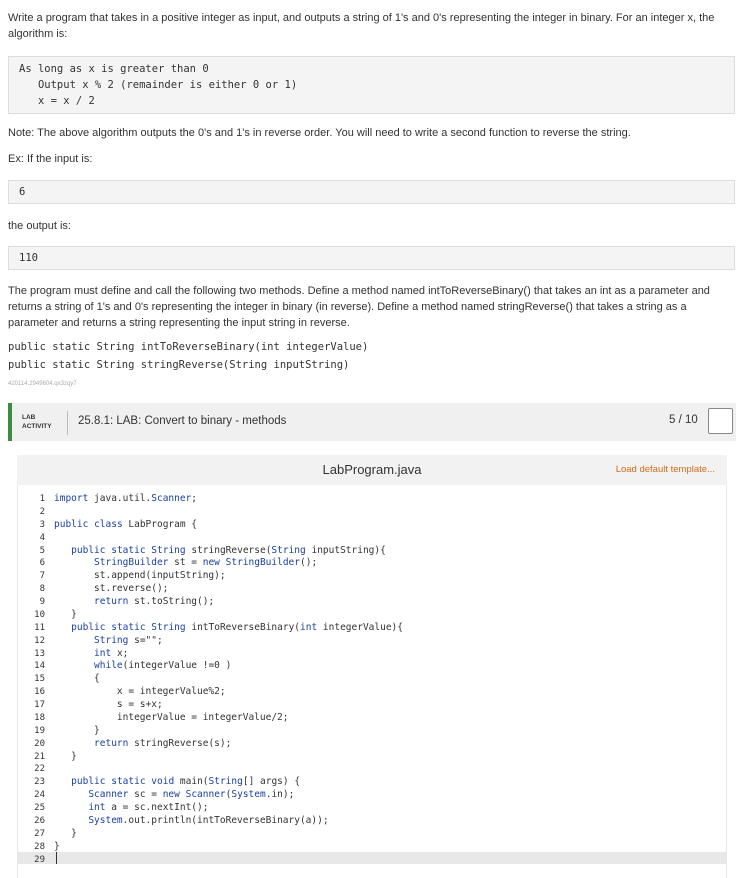 The width and height of the screenshot is (744, 878). I want to click on line-number: 4, so click(42, 537).